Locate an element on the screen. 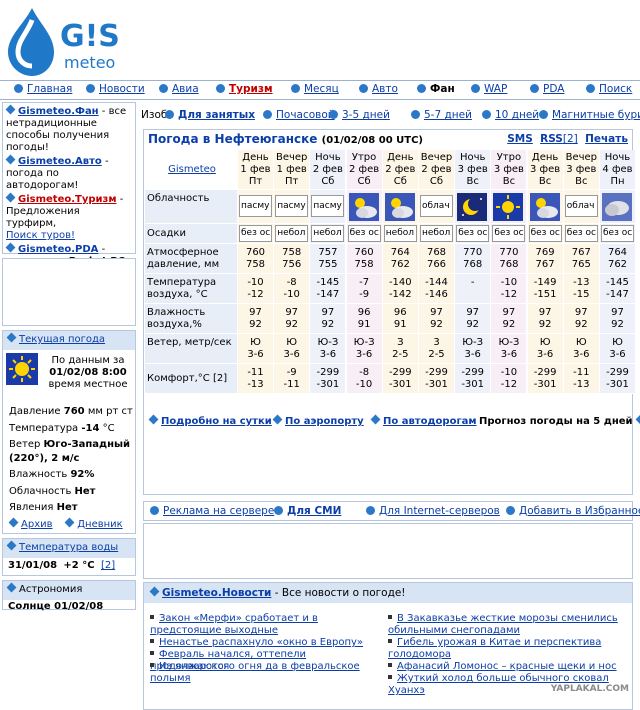 The width and height of the screenshot is (640, 710). tab-4: 5-7 дней is located at coordinates (441, 115).